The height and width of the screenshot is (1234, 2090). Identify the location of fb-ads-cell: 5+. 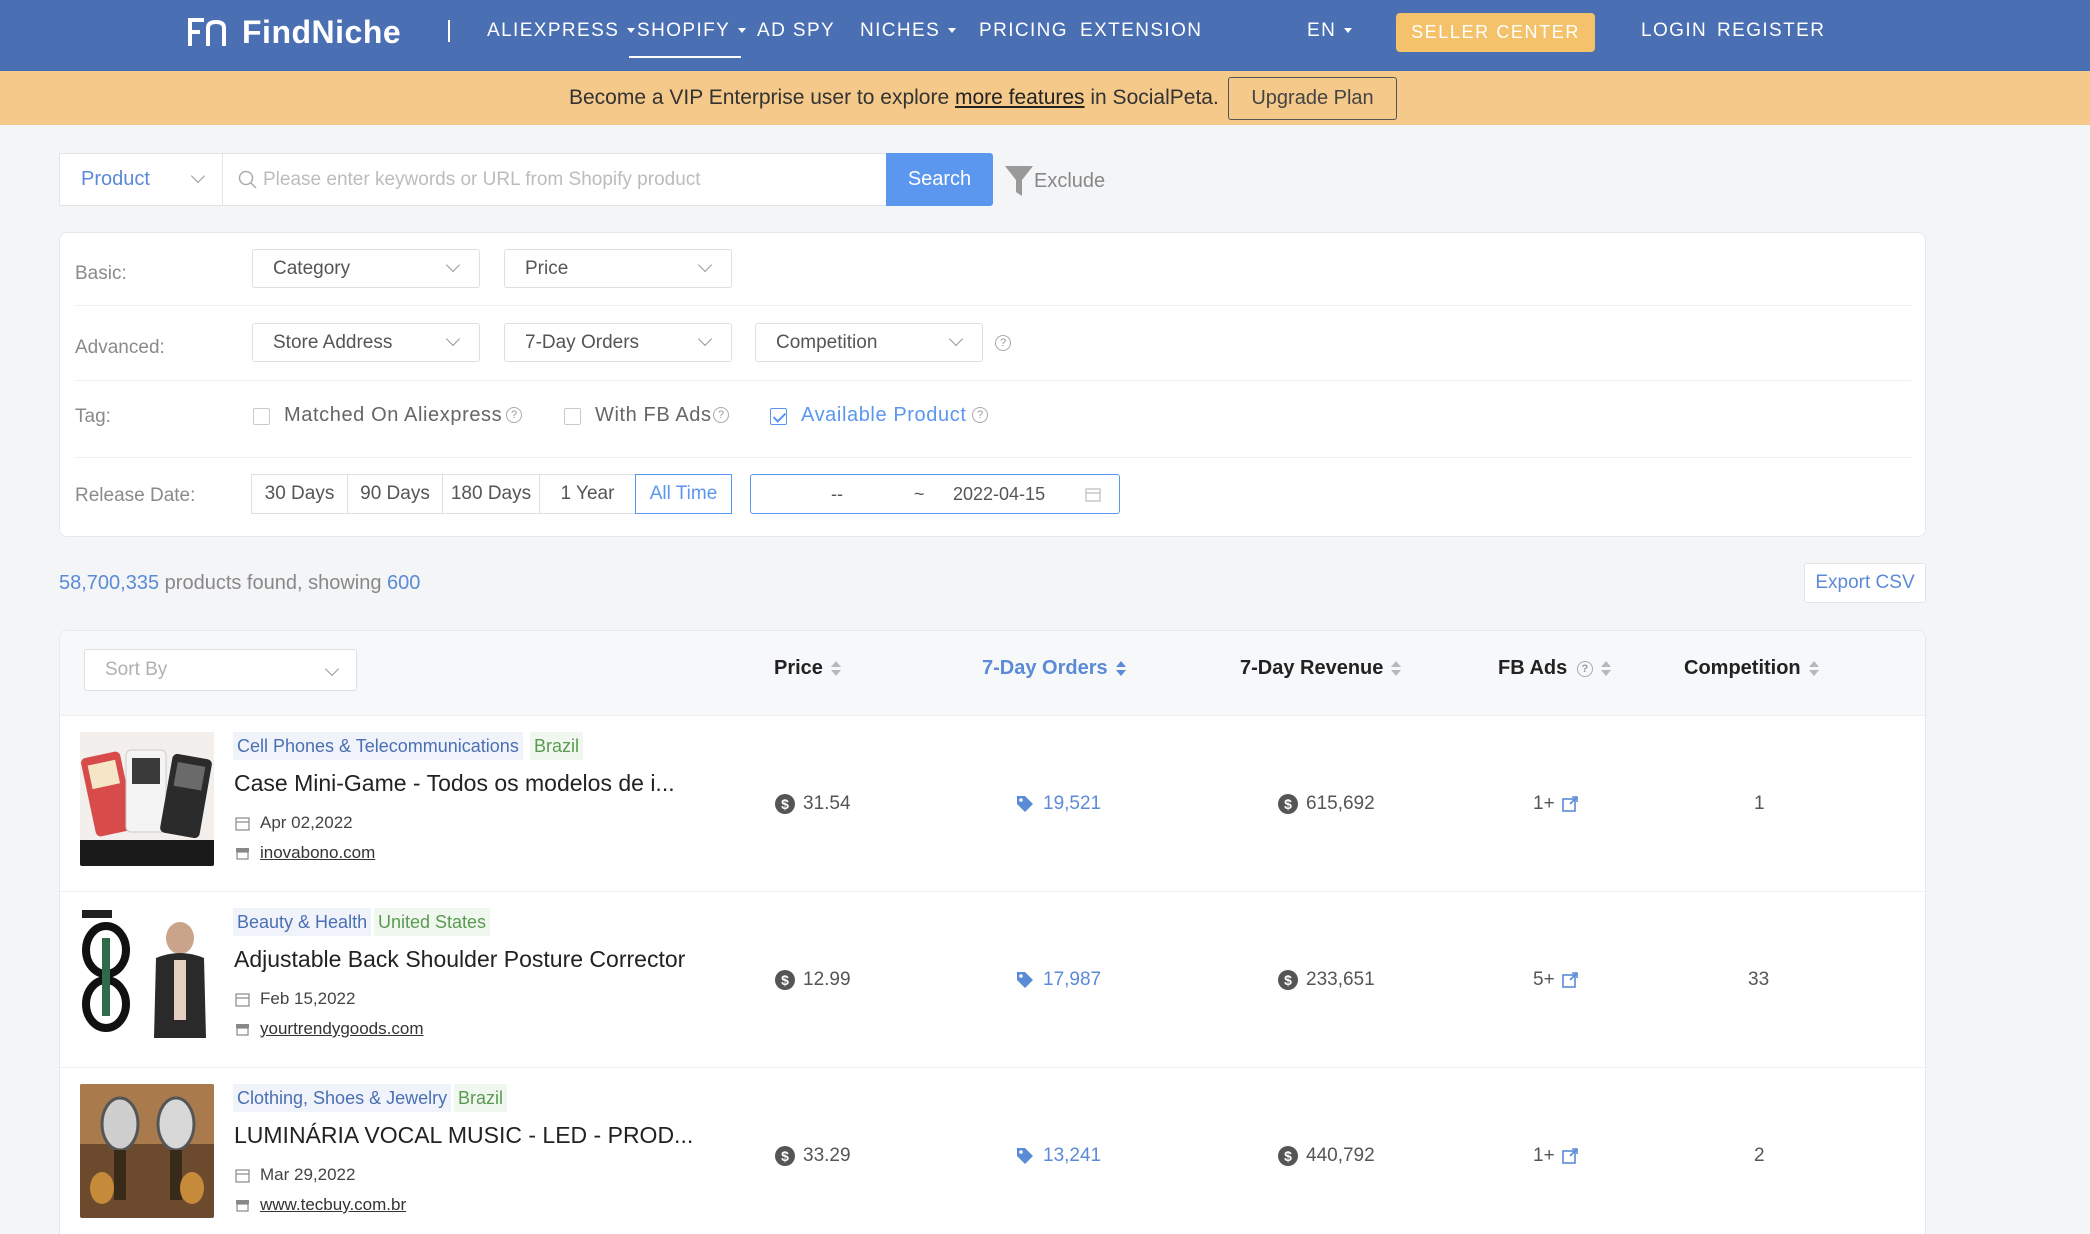
(1556, 980).